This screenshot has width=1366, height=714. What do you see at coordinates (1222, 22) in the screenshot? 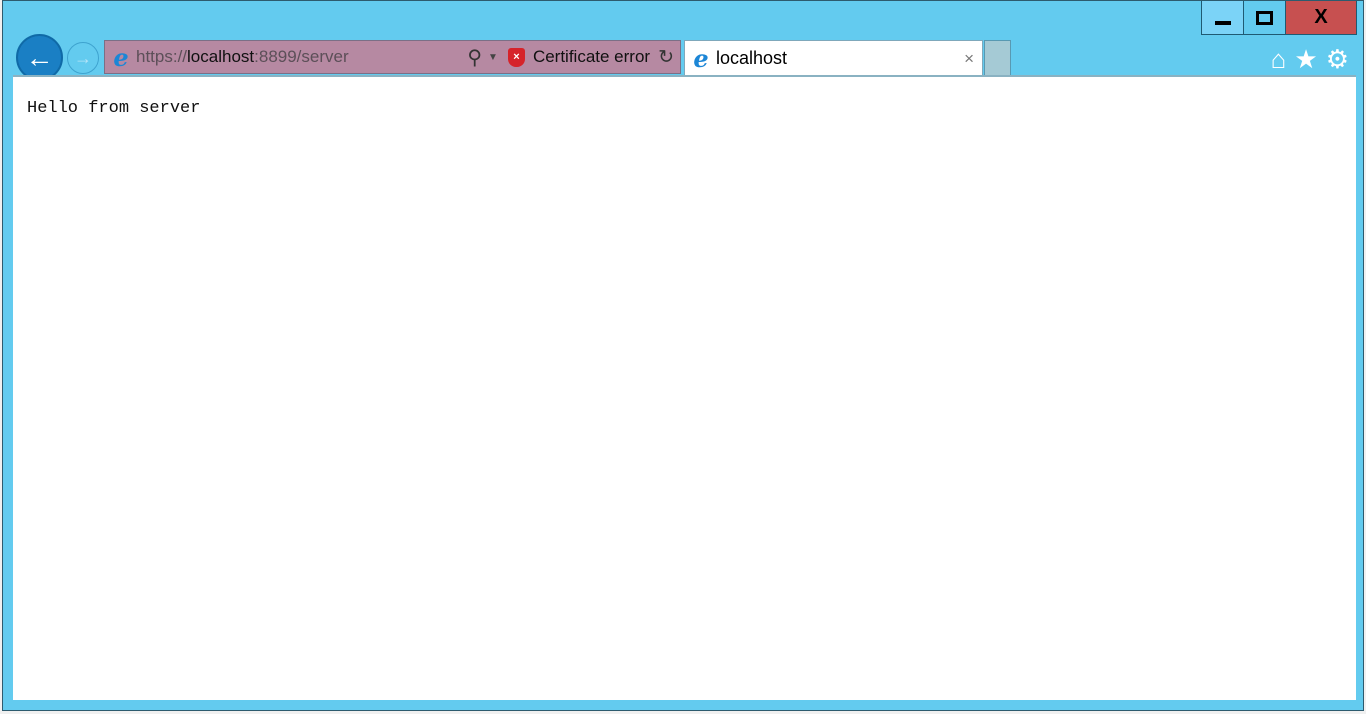
I see `minimize-icon` at bounding box center [1222, 22].